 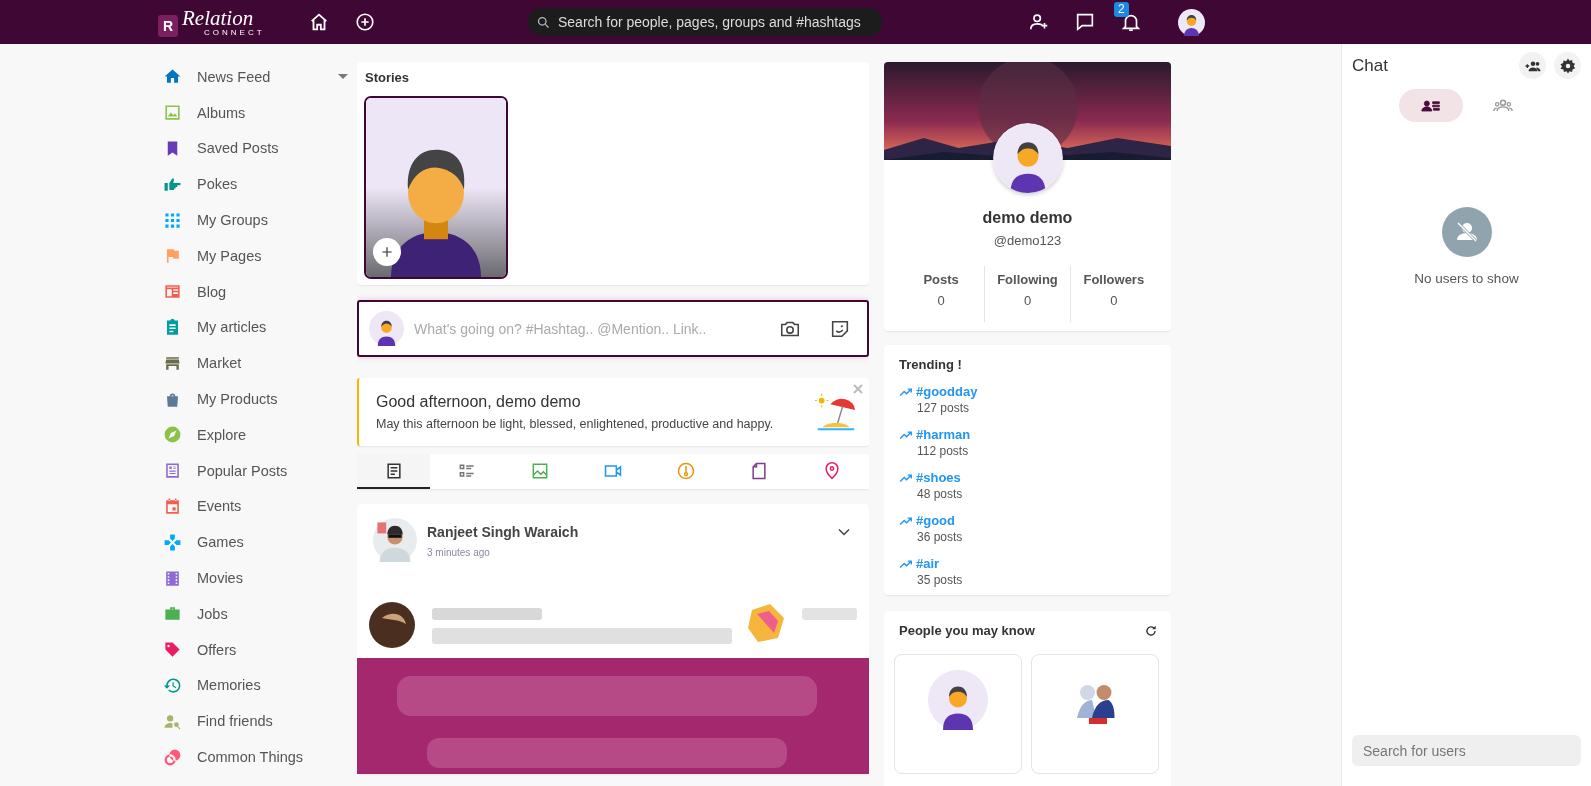 I want to click on refresh-icon, so click(x=1151, y=630).